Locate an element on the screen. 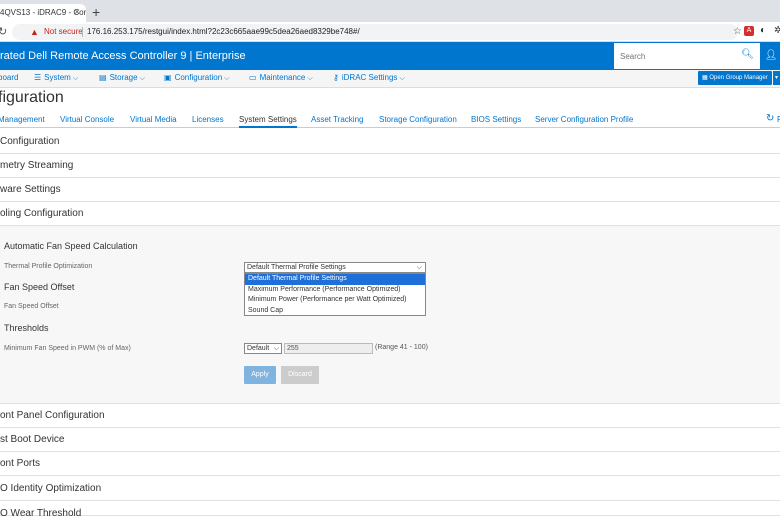 The height and width of the screenshot is (516, 780). min-fan-mode-select: Default ⌵ is located at coordinates (263, 348).